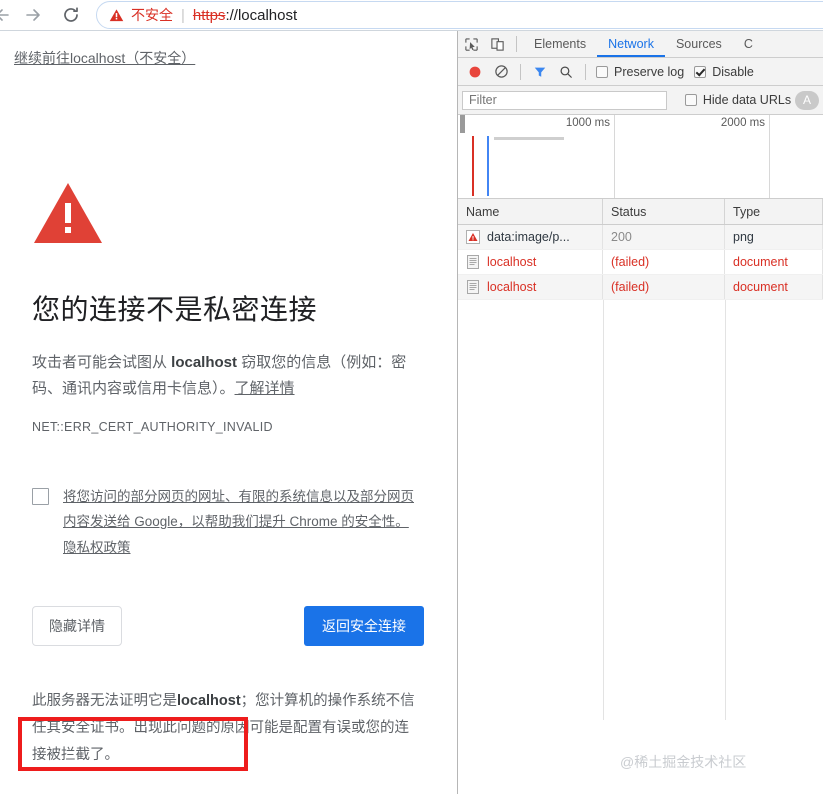 This screenshot has height=794, width=823. What do you see at coordinates (747, 100) in the screenshot?
I see `hide-data-urls-label: Hide data URLs` at bounding box center [747, 100].